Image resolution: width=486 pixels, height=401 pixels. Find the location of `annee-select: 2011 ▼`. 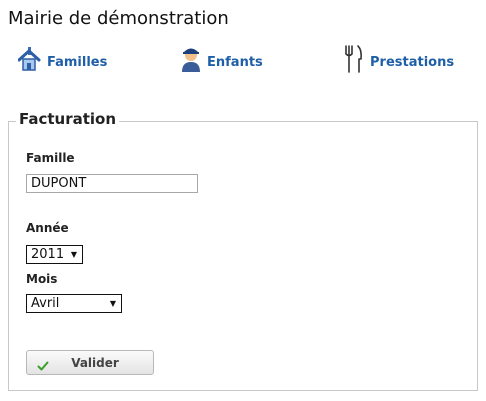

annee-select: 2011 ▼ is located at coordinates (54, 254).